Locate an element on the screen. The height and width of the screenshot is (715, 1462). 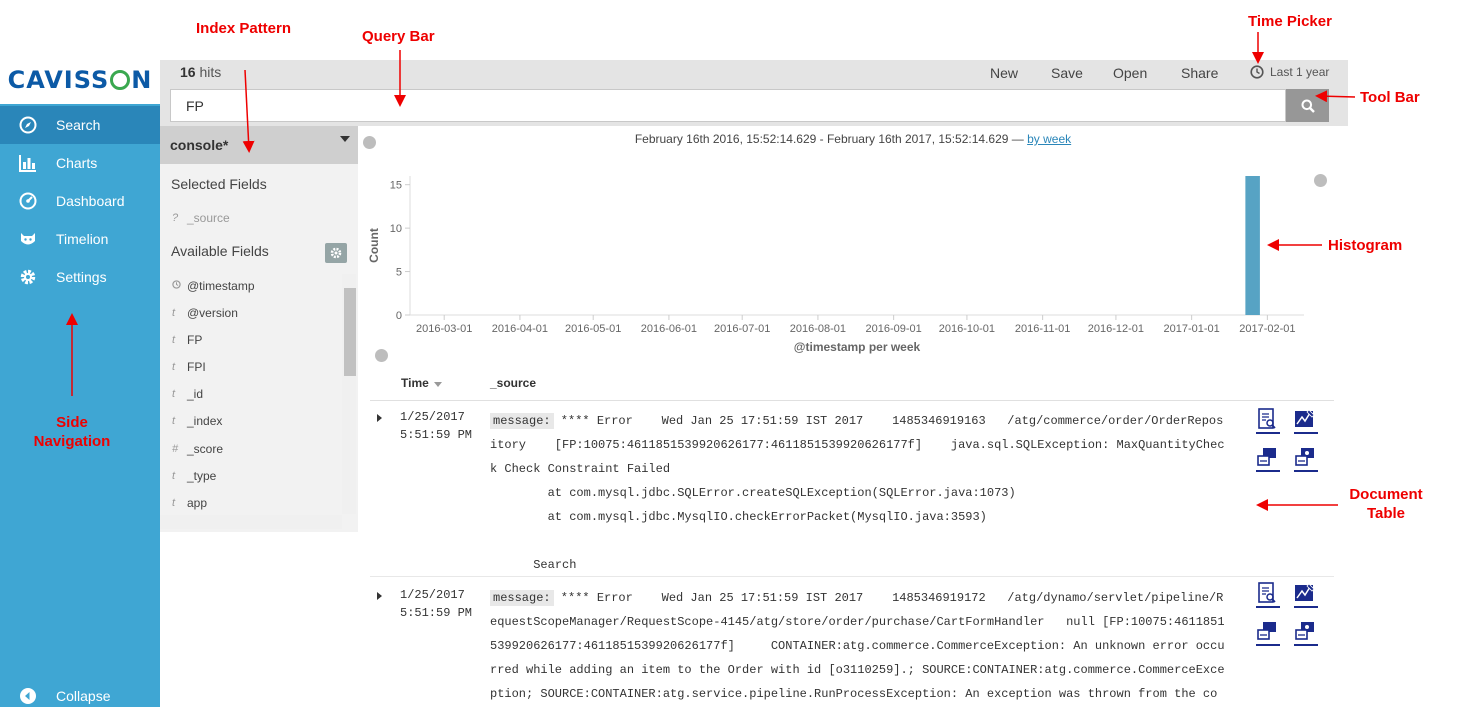
annotation-time-picker: Time Picker is located at coordinates (1290, 21).